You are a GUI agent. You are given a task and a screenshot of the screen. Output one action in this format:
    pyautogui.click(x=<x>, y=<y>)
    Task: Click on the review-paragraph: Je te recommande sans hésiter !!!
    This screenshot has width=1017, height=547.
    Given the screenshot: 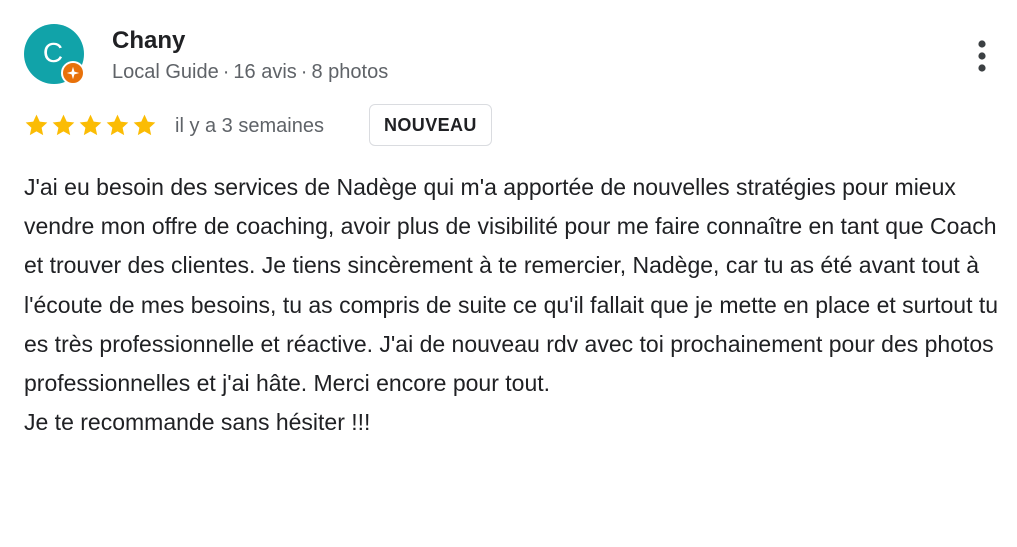 What is the action you would take?
    pyautogui.click(x=197, y=422)
    